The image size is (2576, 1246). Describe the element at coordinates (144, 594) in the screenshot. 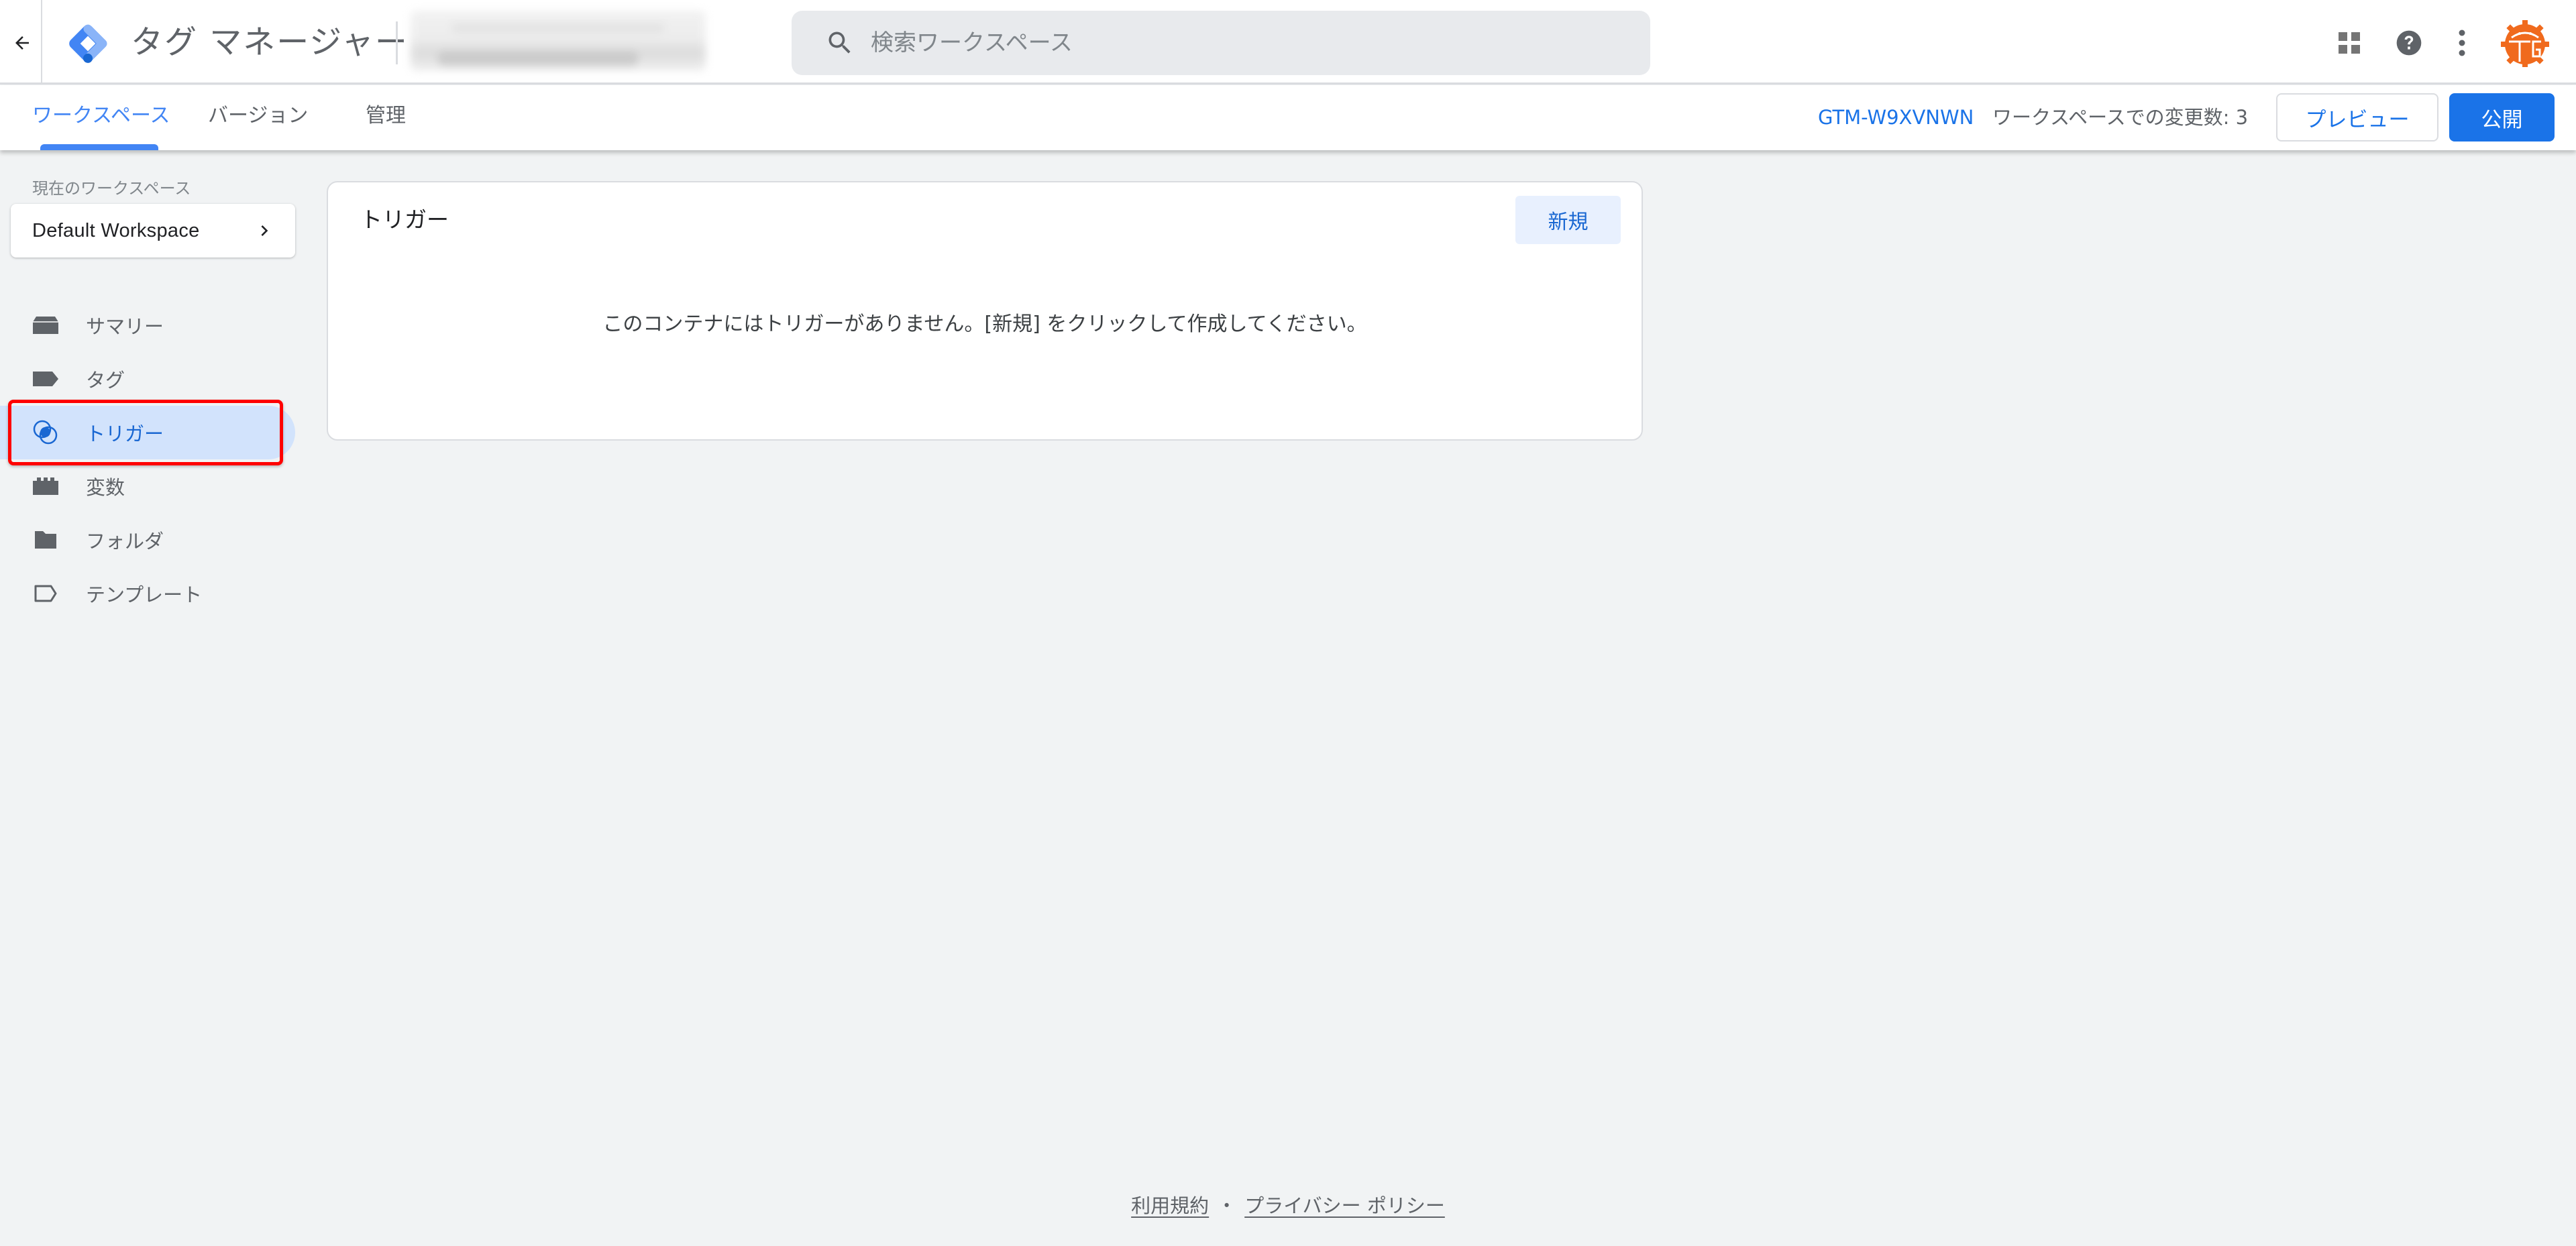

I see `sidebar-item-label: テンプレート` at that location.